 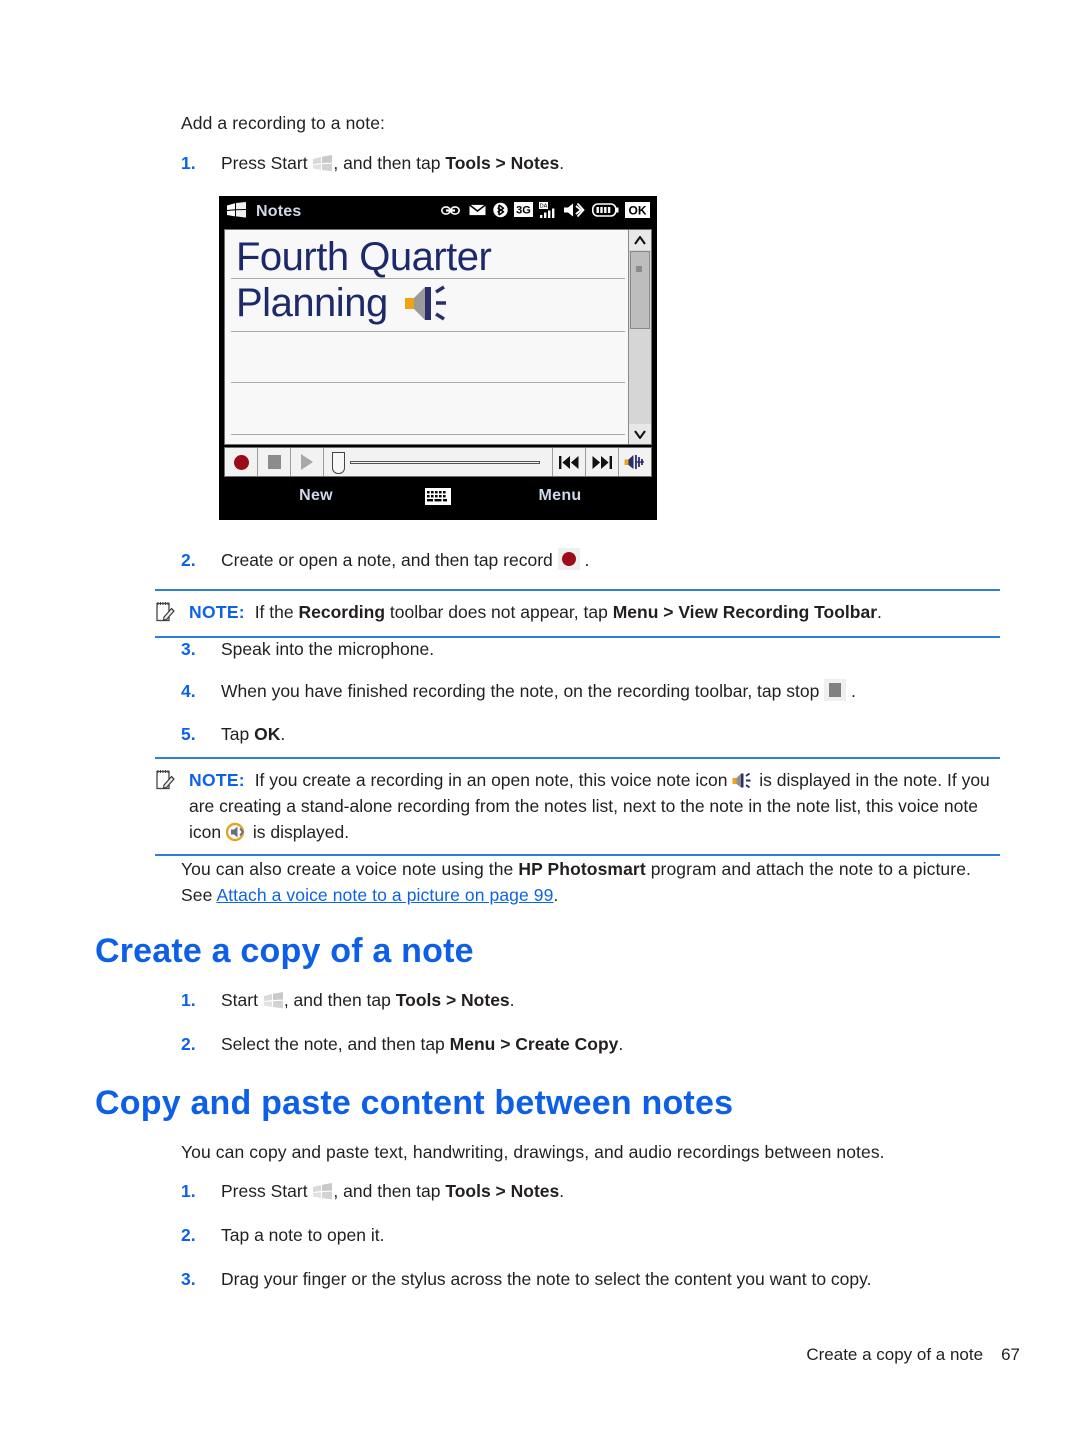 I want to click on keyboard-icon, so click(x=438, y=496).